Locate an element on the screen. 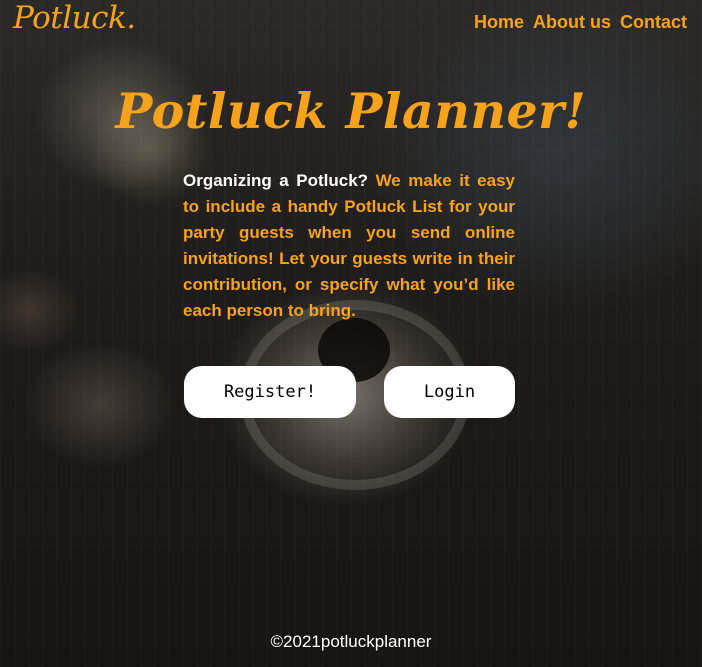 The width and height of the screenshot is (702, 667). page-title: Potluck Planner! is located at coordinates (351, 111).